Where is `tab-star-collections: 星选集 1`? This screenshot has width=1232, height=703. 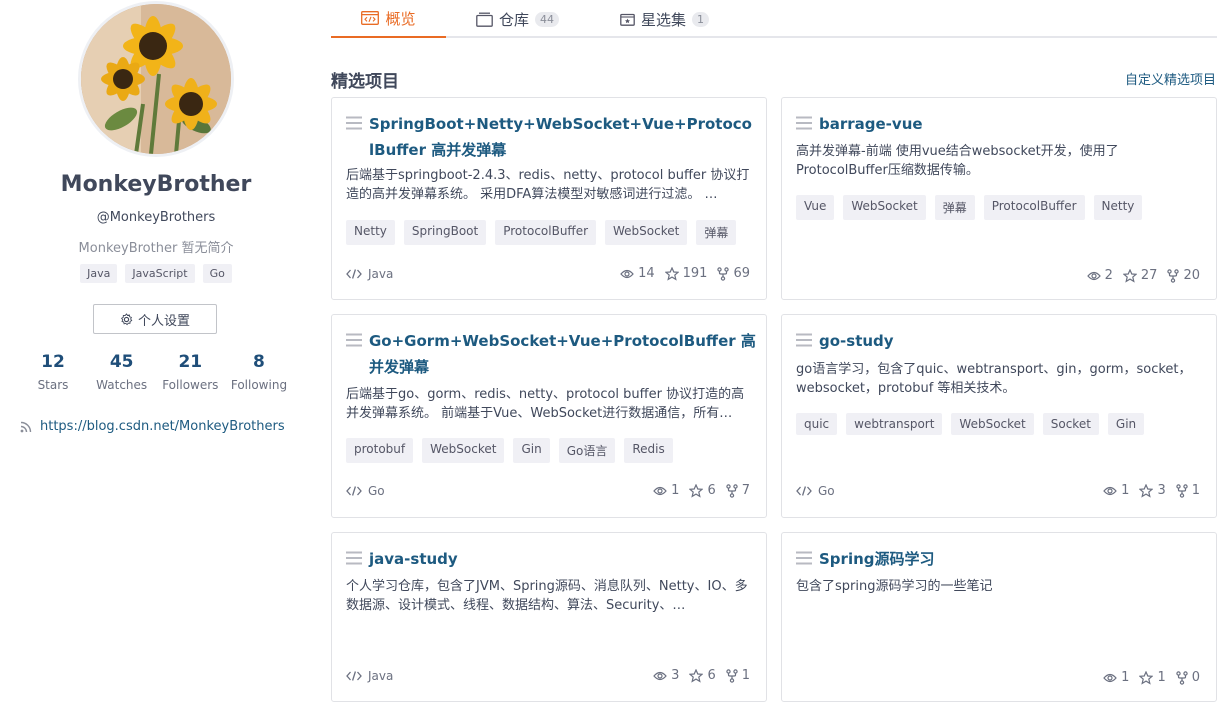 tab-star-collections: 星选集 1 is located at coordinates (665, 19).